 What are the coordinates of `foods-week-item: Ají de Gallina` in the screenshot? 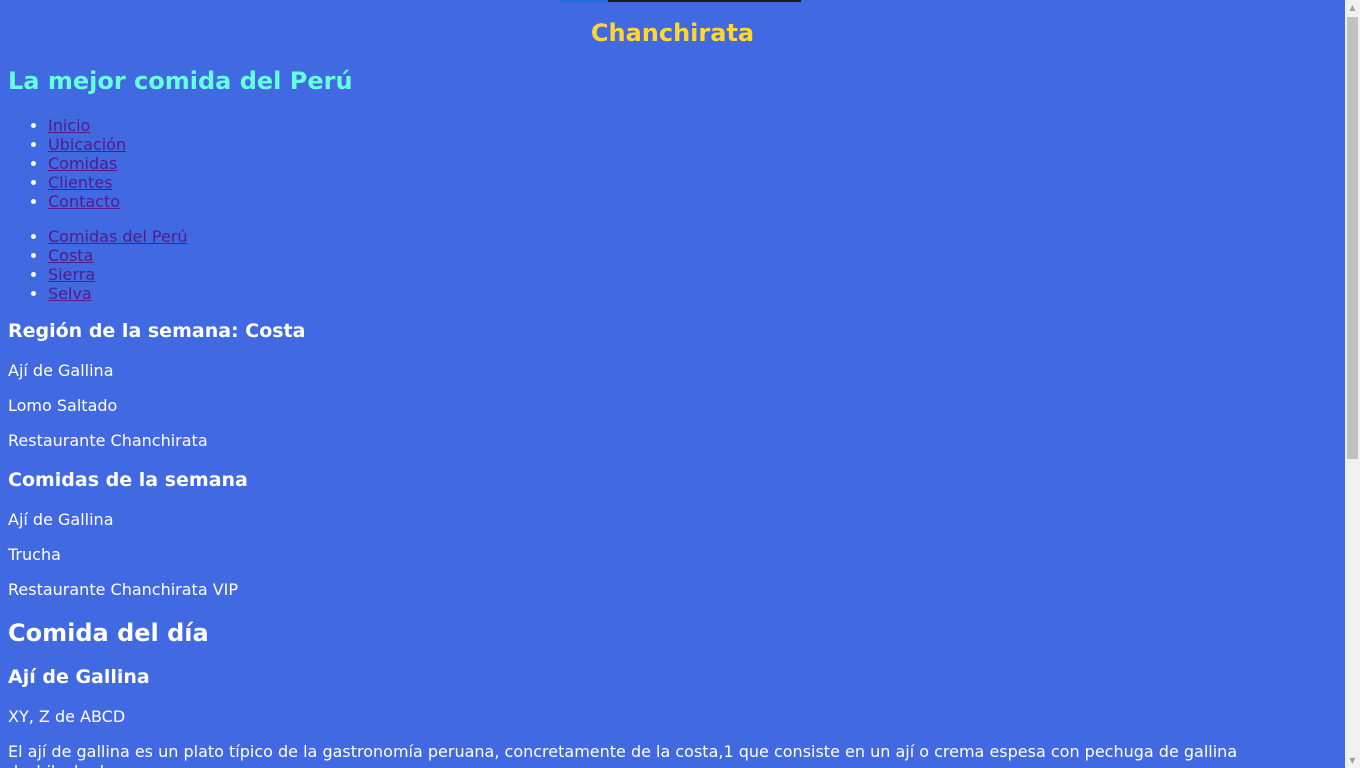 It's located at (61, 519).